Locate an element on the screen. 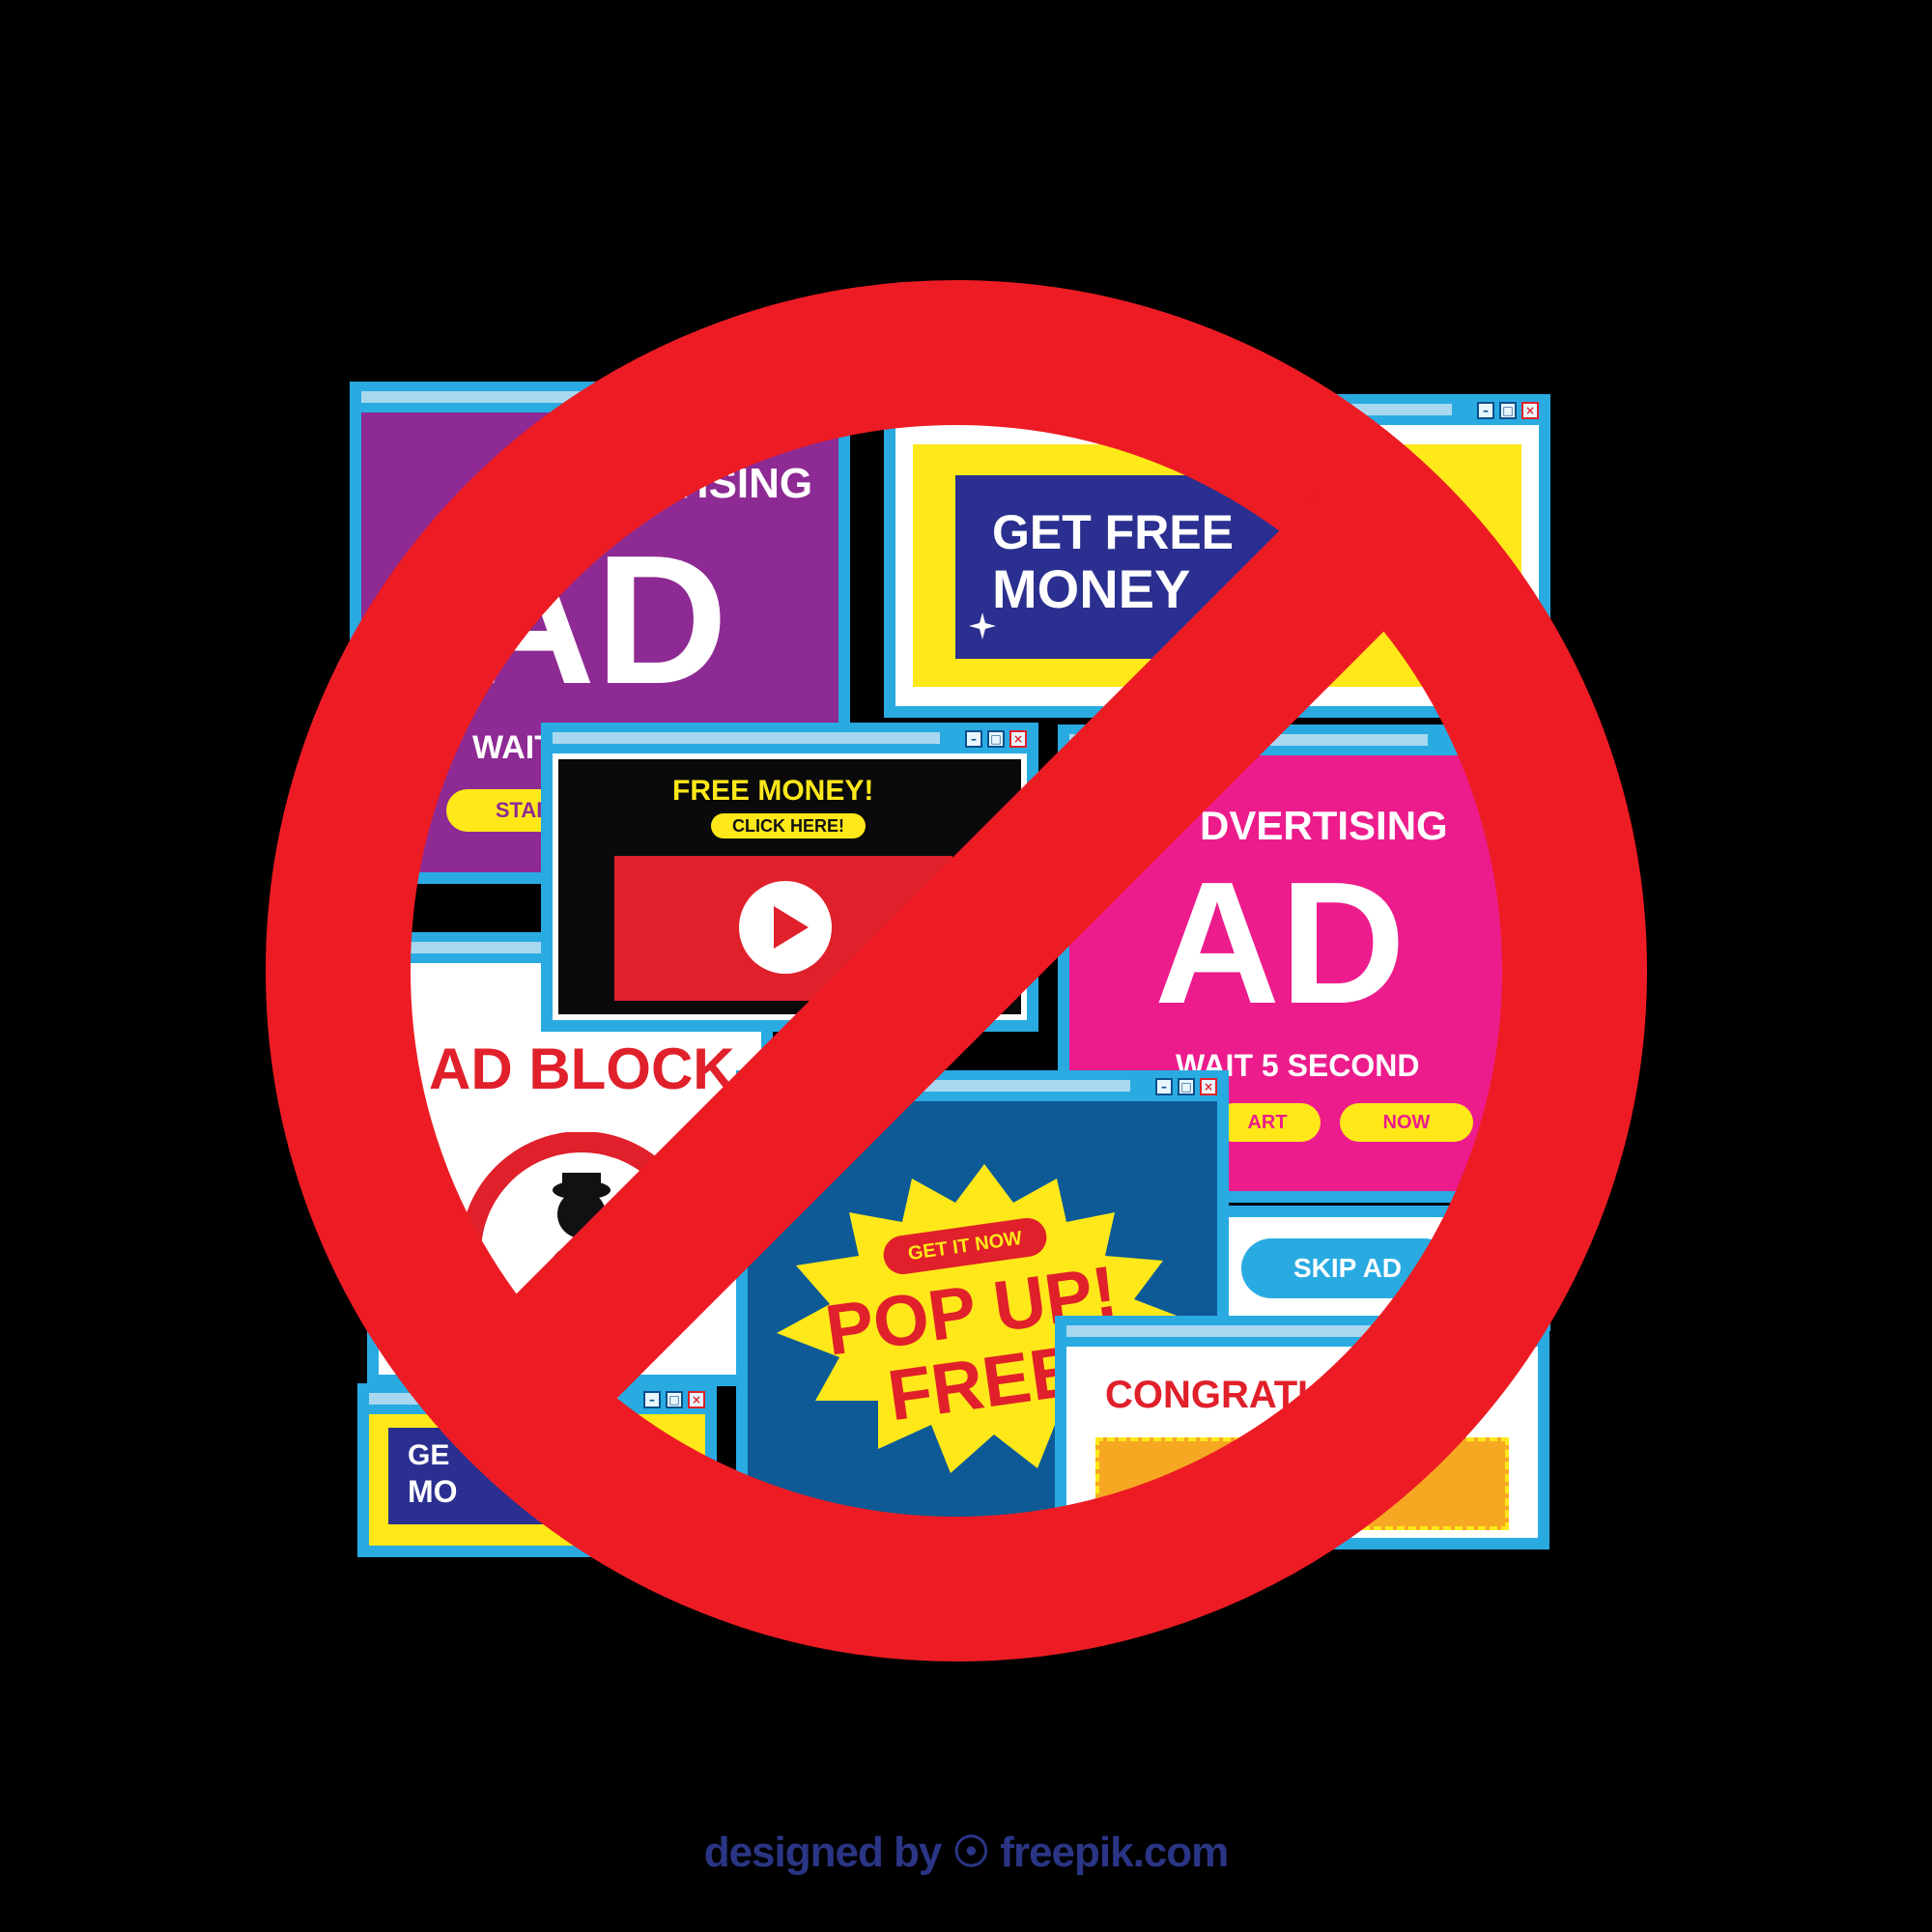 The image size is (1932, 1932). video-player is located at coordinates (783, 928).